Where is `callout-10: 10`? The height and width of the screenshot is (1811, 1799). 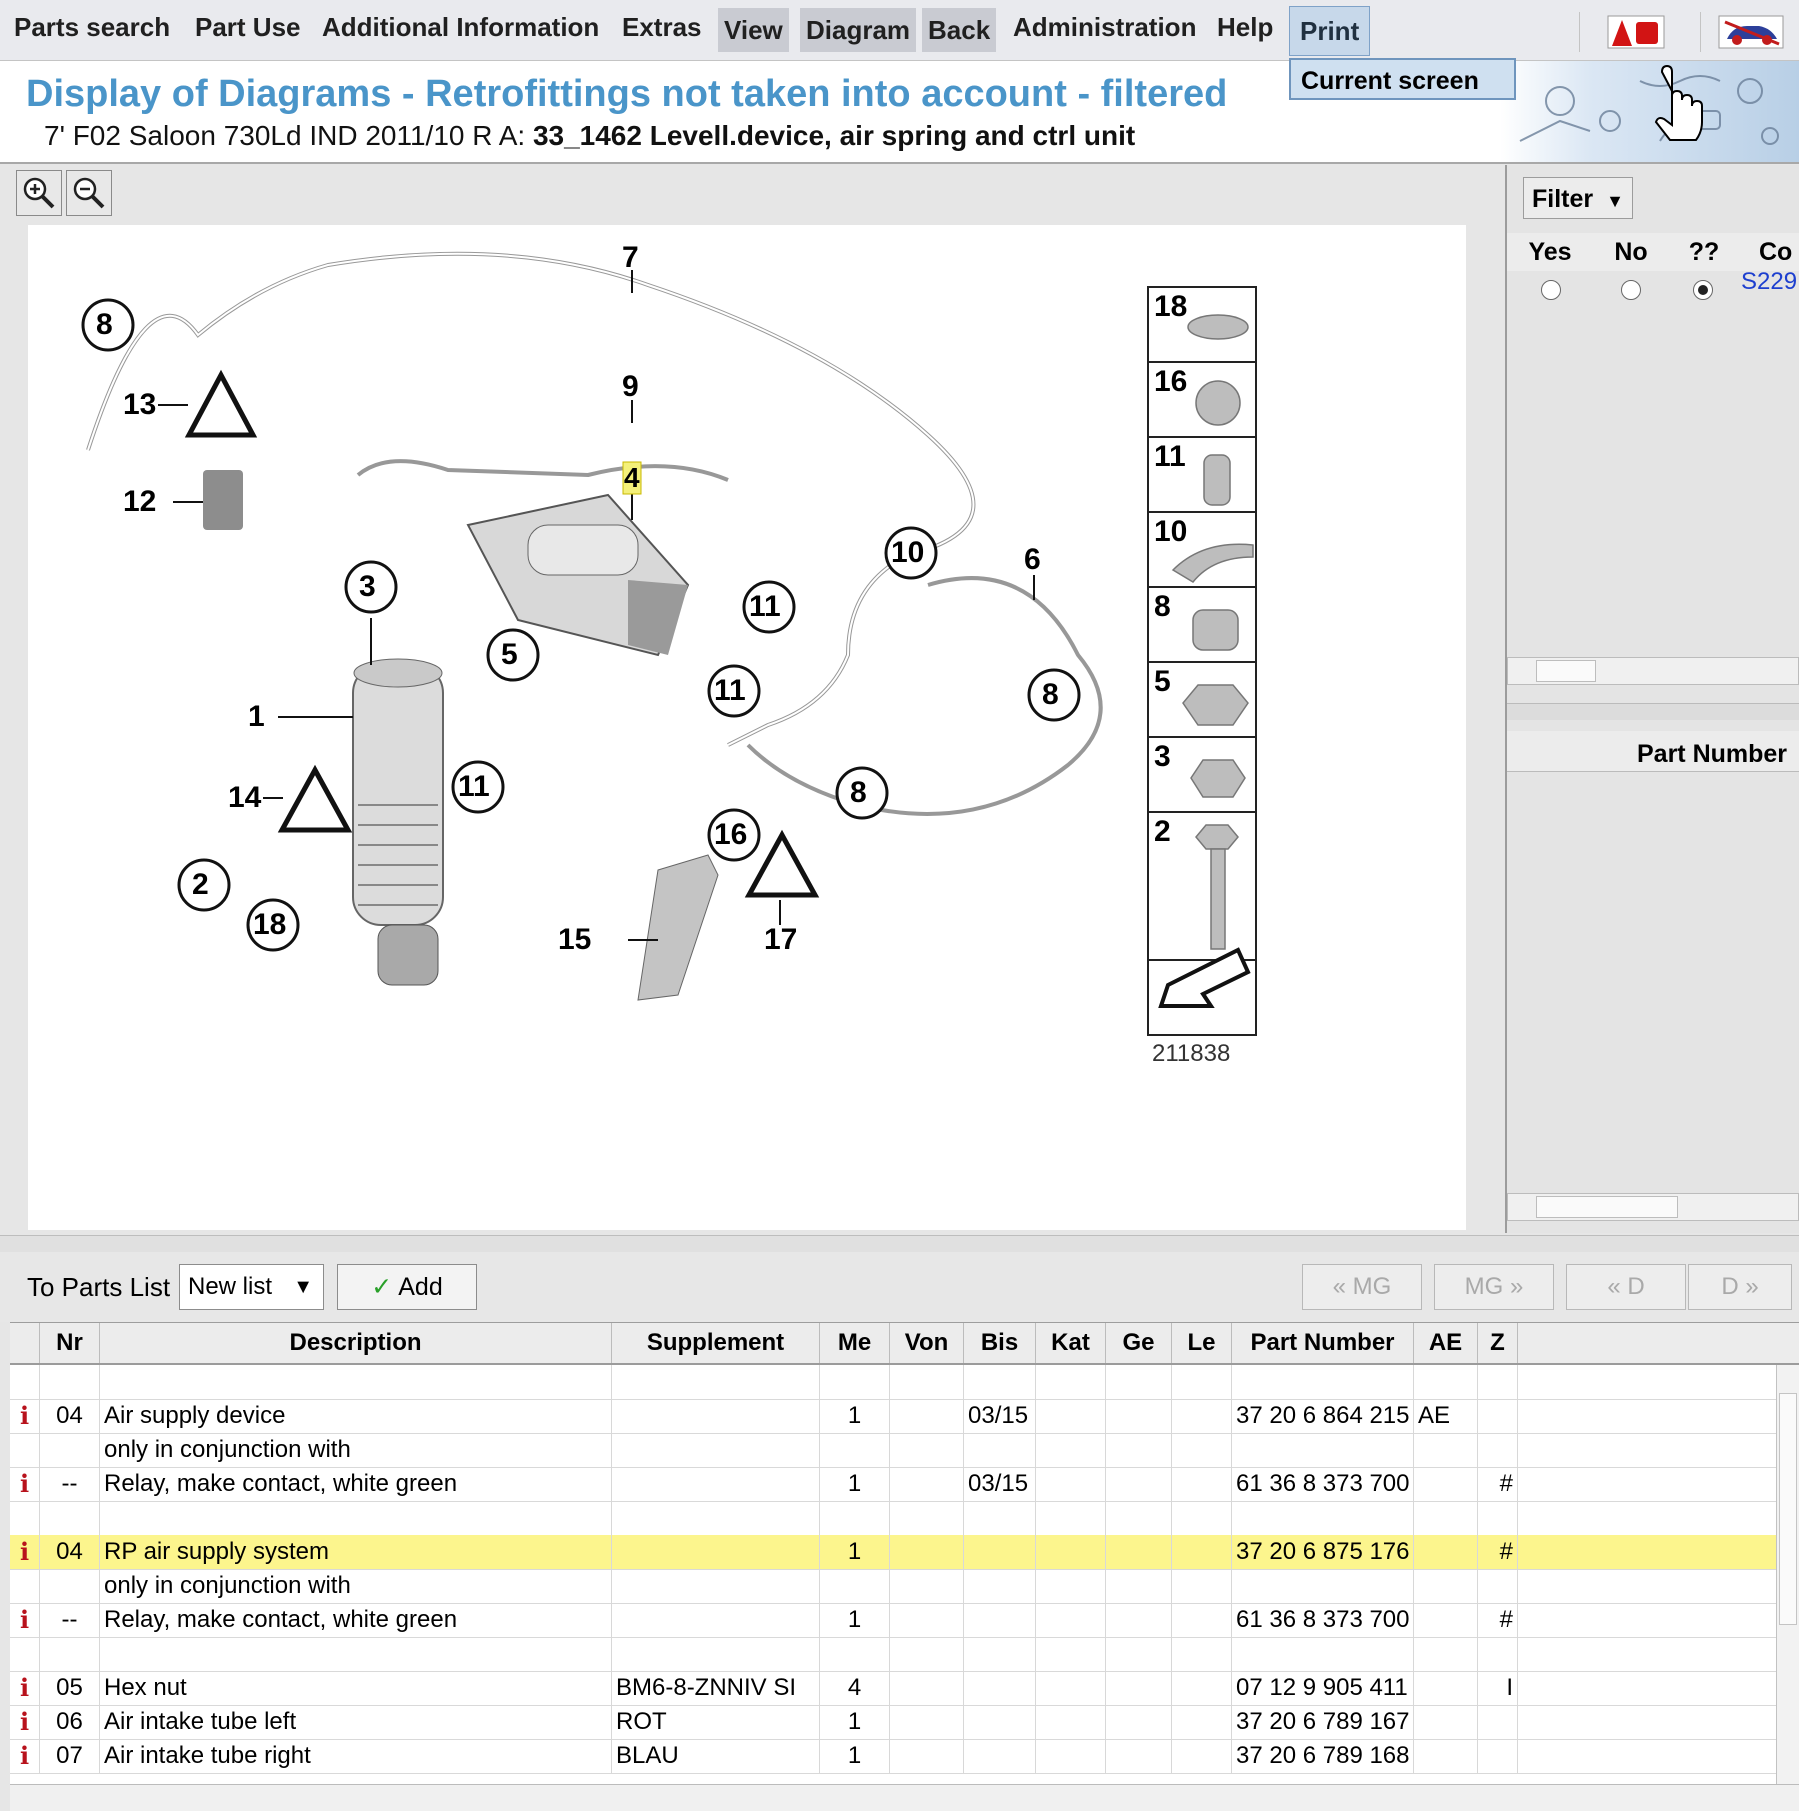 callout-10: 10 is located at coordinates (907, 553).